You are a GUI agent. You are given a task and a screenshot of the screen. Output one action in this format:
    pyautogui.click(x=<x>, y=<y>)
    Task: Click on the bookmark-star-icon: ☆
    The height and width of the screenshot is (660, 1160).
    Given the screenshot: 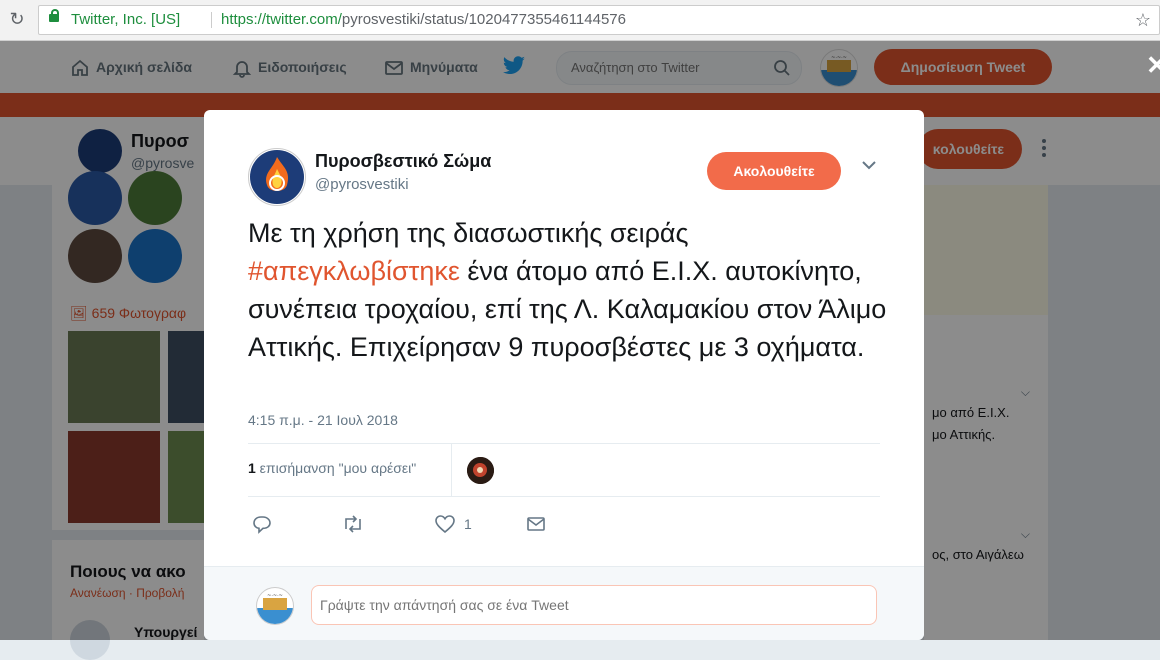 What is the action you would take?
    pyautogui.click(x=1143, y=20)
    